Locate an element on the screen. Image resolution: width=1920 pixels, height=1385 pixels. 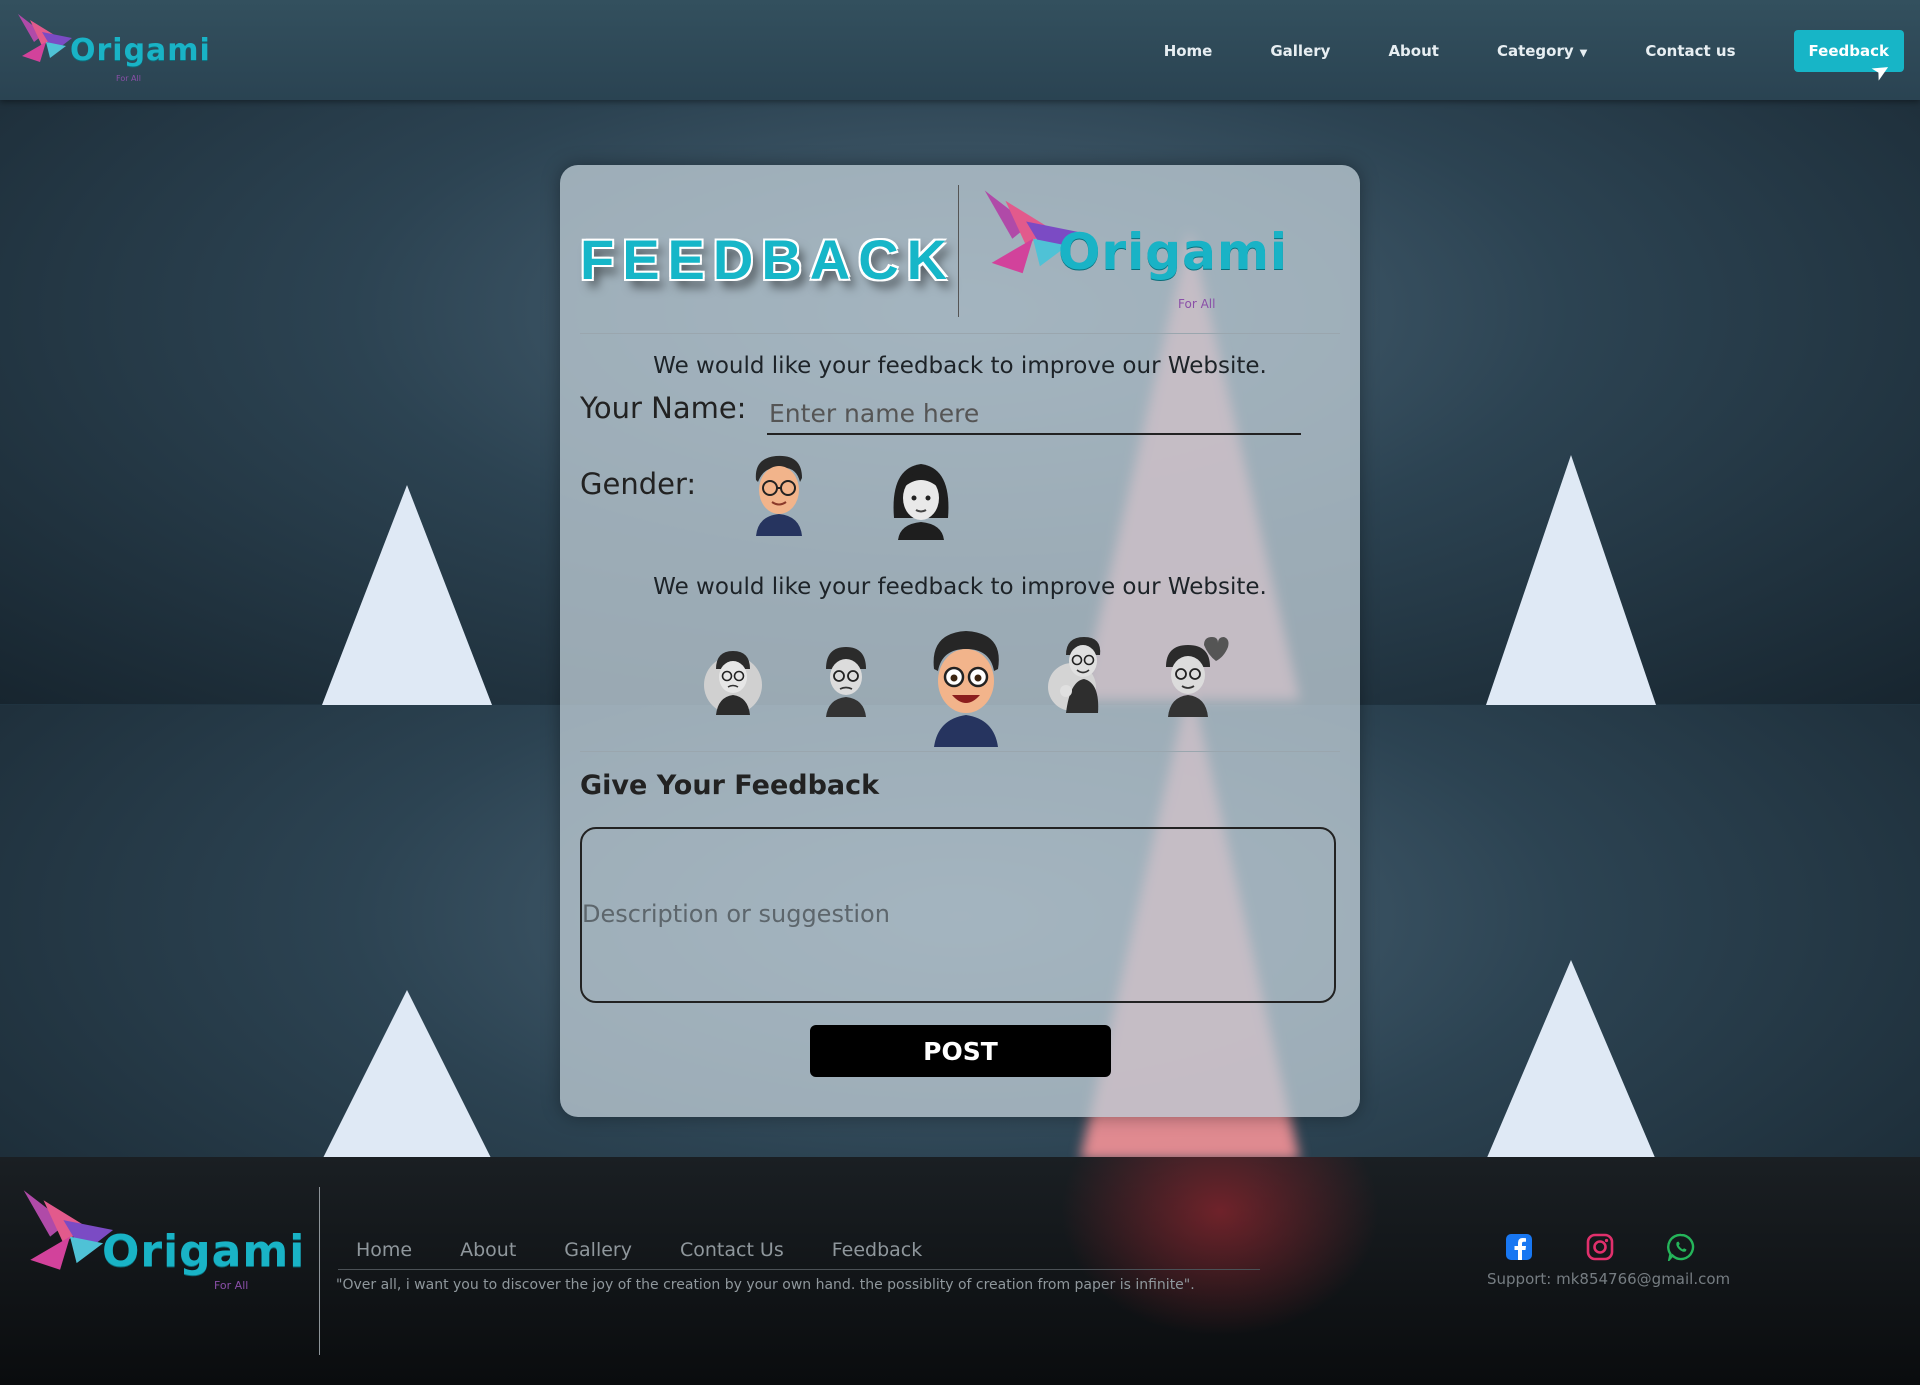
instagram-icon is located at coordinates (1600, 1247).